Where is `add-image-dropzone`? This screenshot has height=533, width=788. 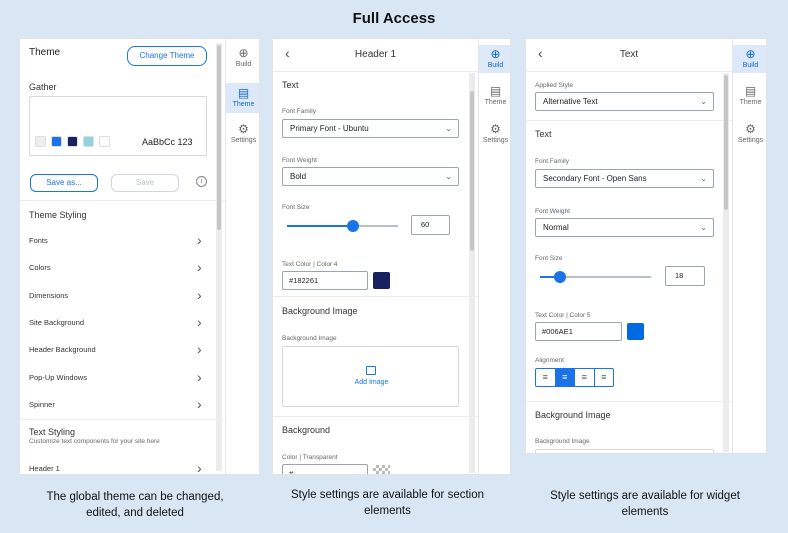
add-image-dropzone is located at coordinates (624, 451).